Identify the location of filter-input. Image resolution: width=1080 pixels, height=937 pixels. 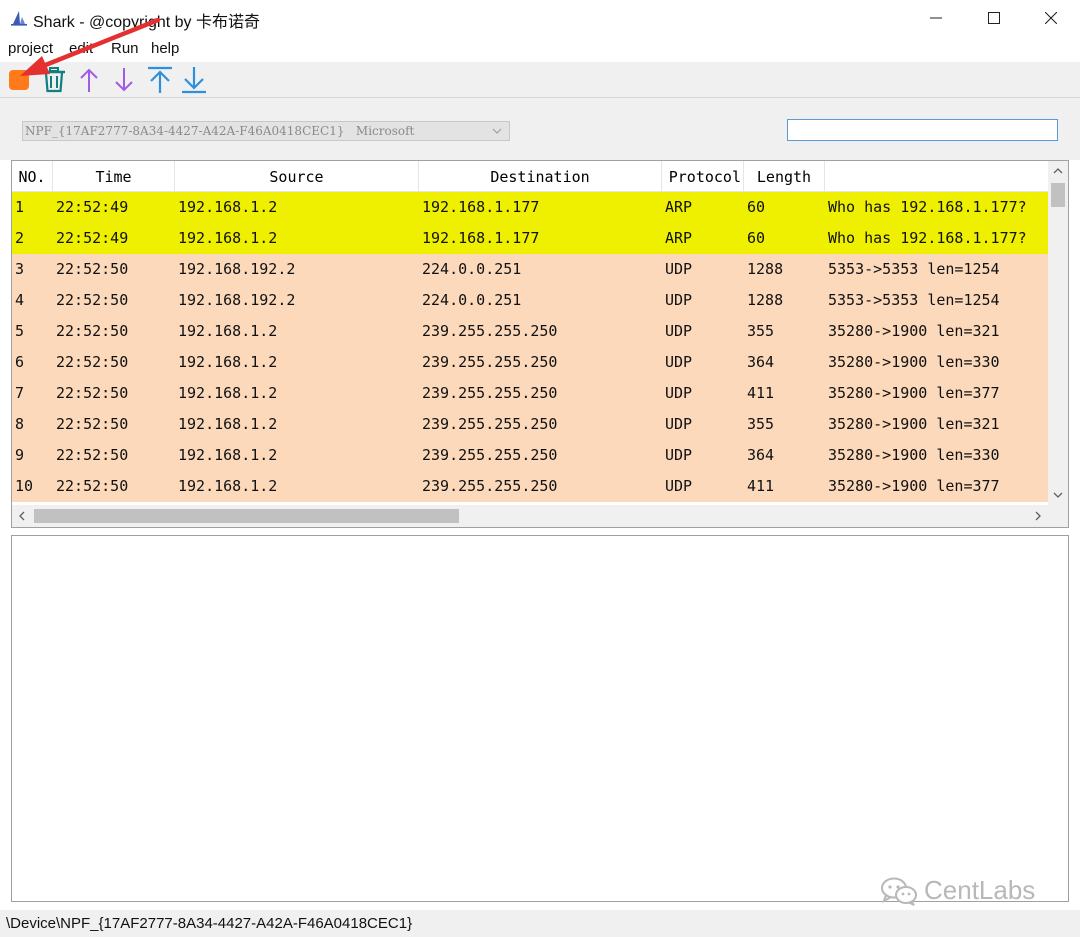
(922, 130).